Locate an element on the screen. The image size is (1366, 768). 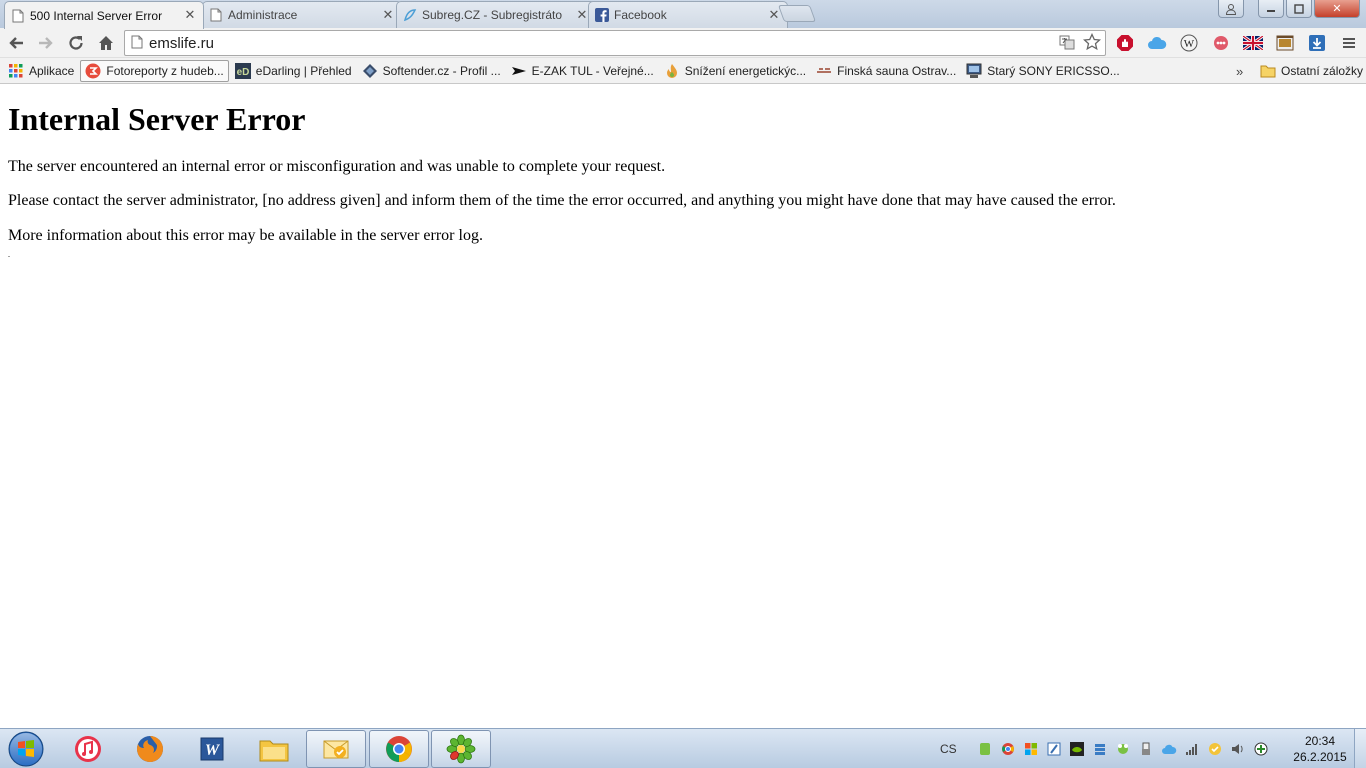
bookmark-label: Ostatní záložky is located at coordinates (1322, 71).